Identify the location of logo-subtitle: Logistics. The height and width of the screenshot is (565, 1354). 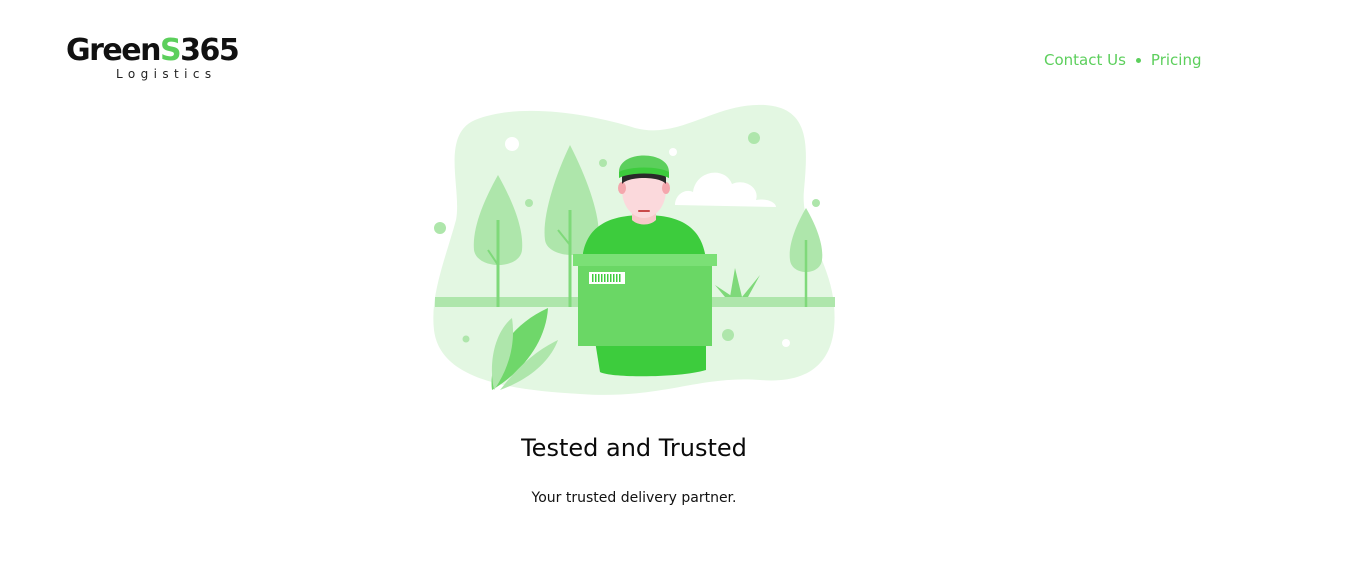
(166, 74).